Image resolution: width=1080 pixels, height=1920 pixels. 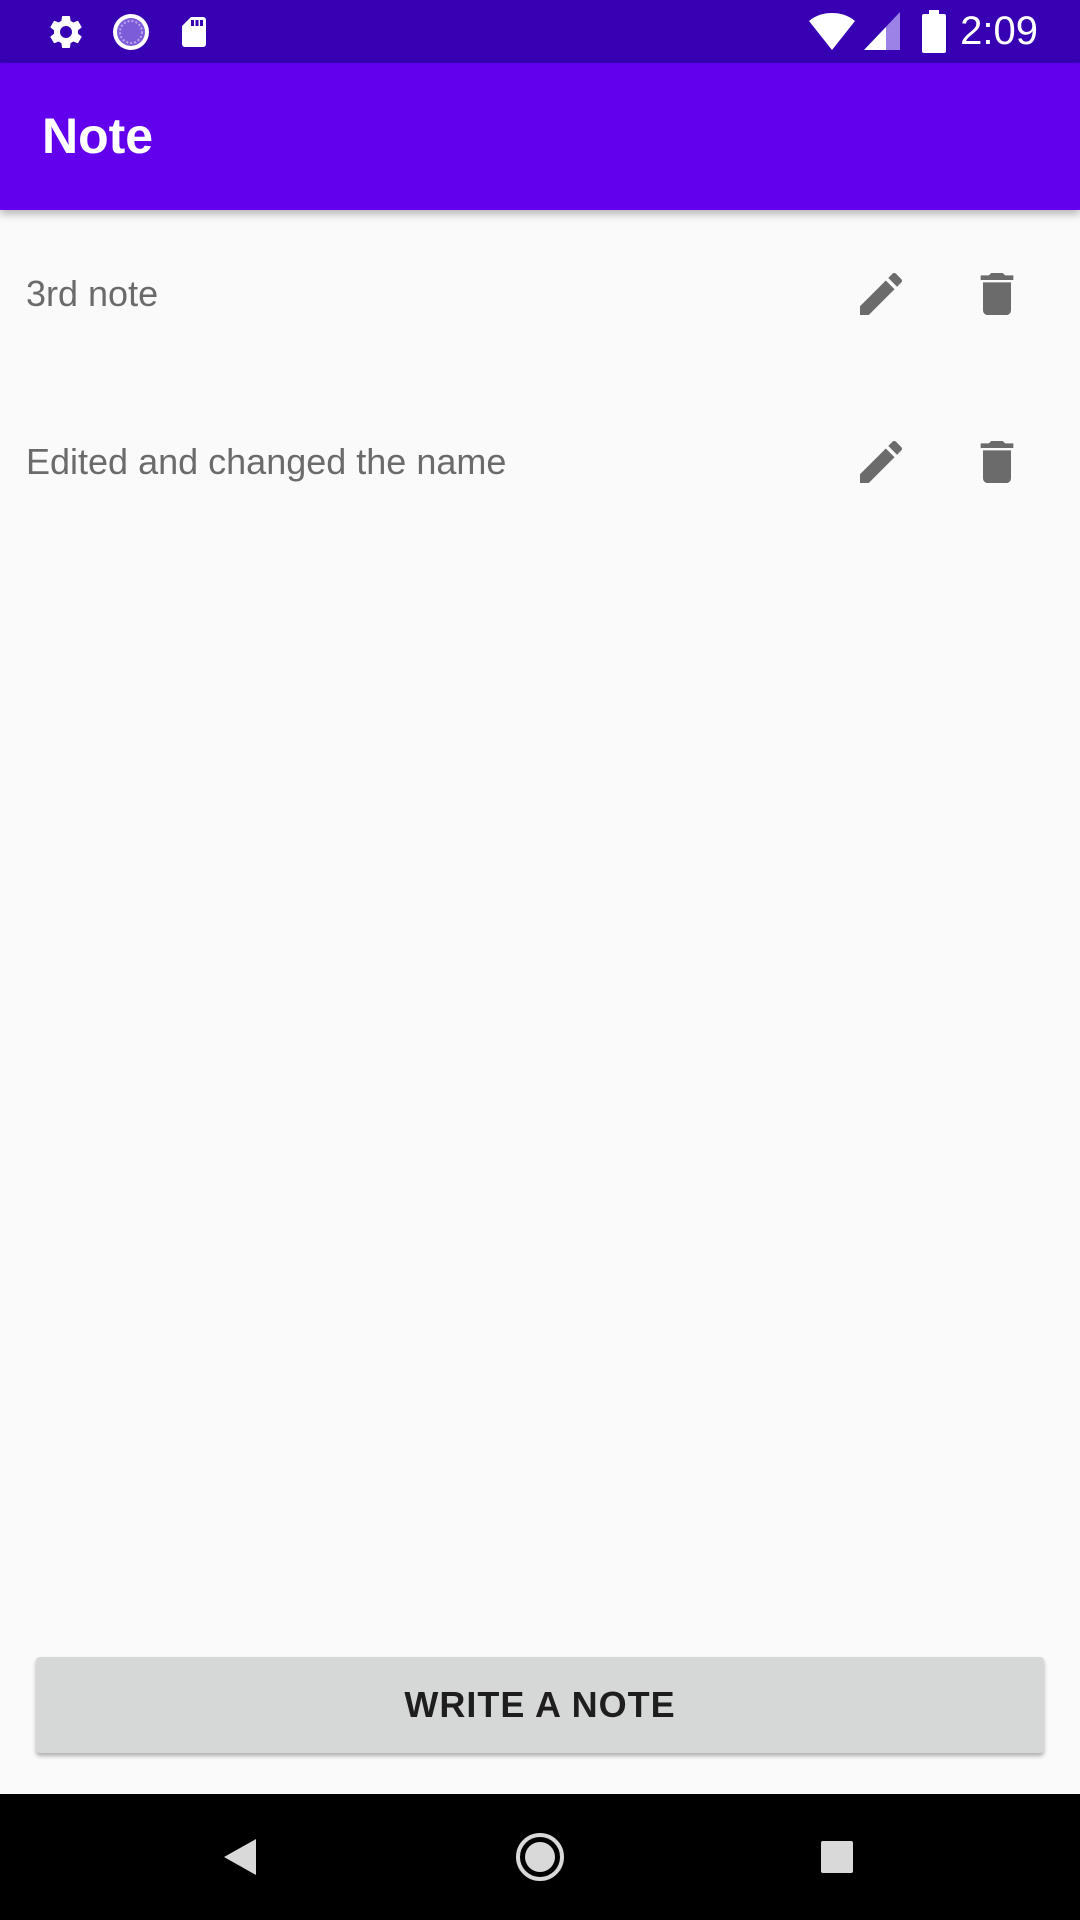 What do you see at coordinates (540, 462) in the screenshot?
I see `list-item: Edited and changed the name` at bounding box center [540, 462].